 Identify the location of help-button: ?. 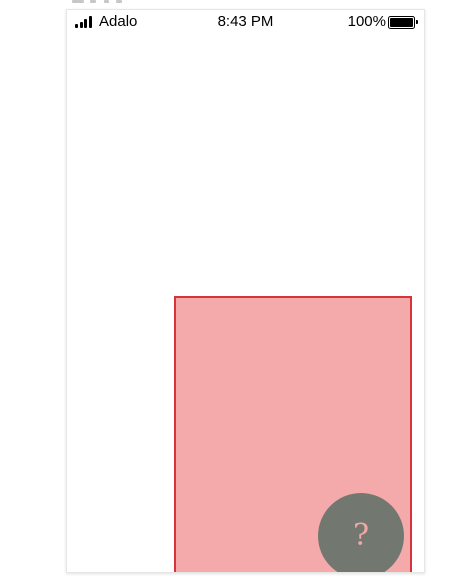
(361, 532).